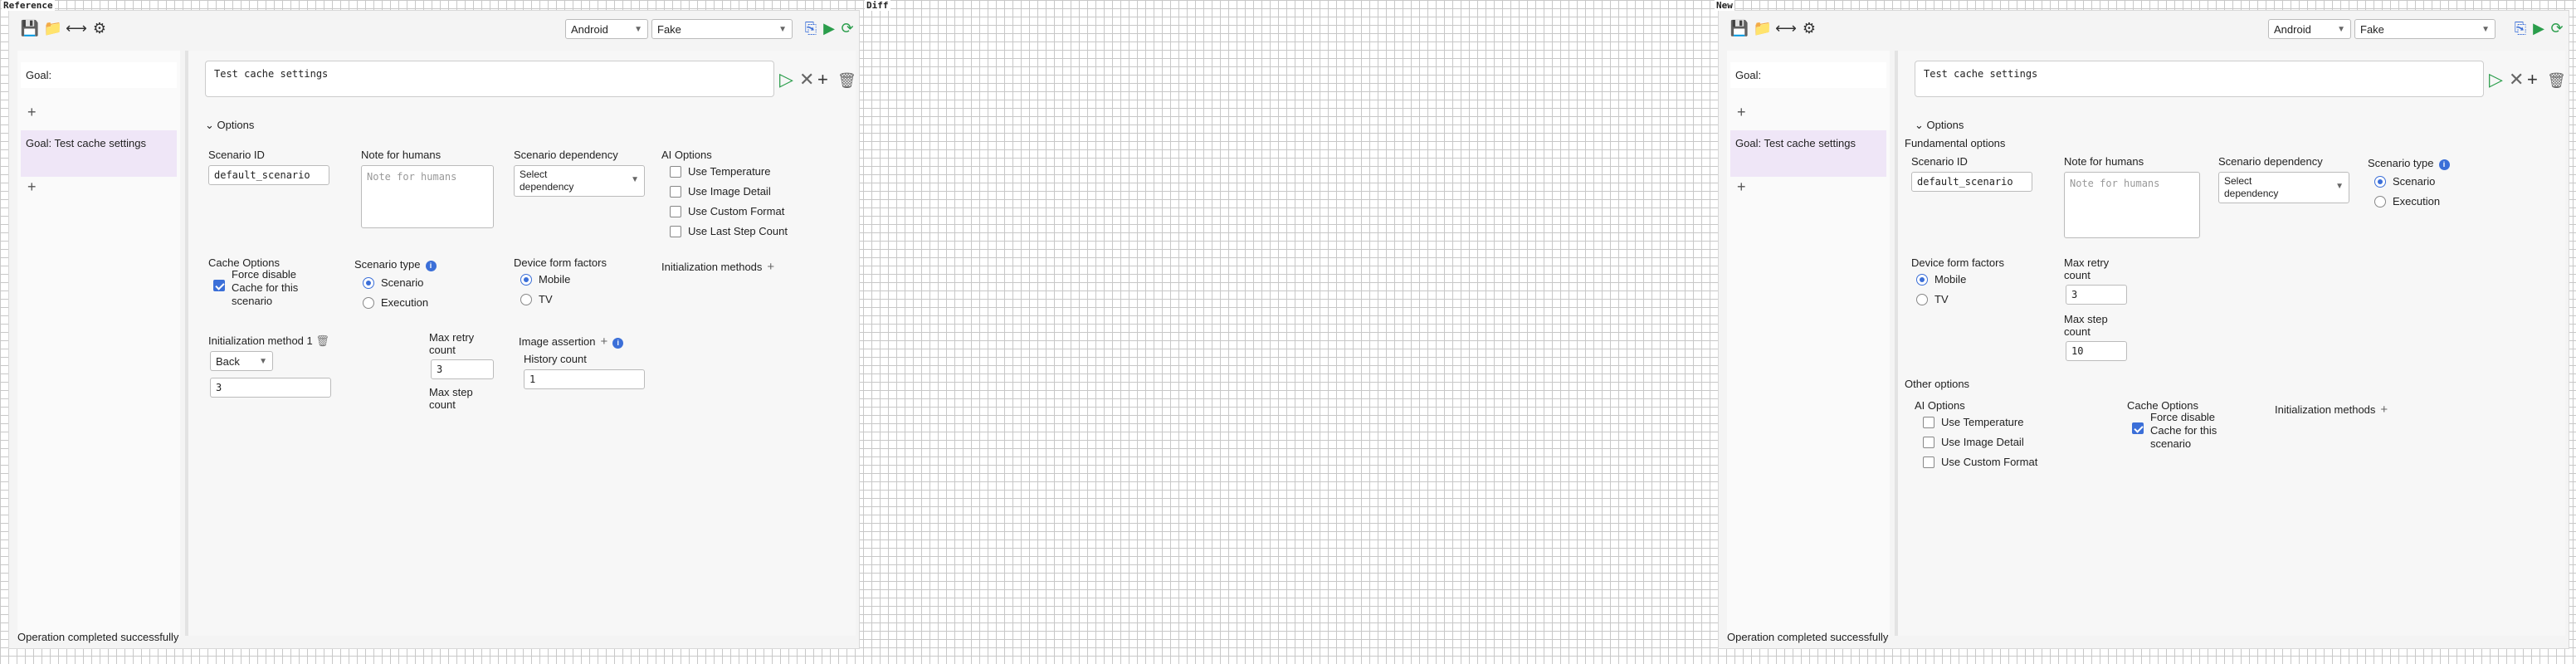 The width and height of the screenshot is (2576, 664). What do you see at coordinates (2086, 325) in the screenshot?
I see `max-step-label: Max step count` at bounding box center [2086, 325].